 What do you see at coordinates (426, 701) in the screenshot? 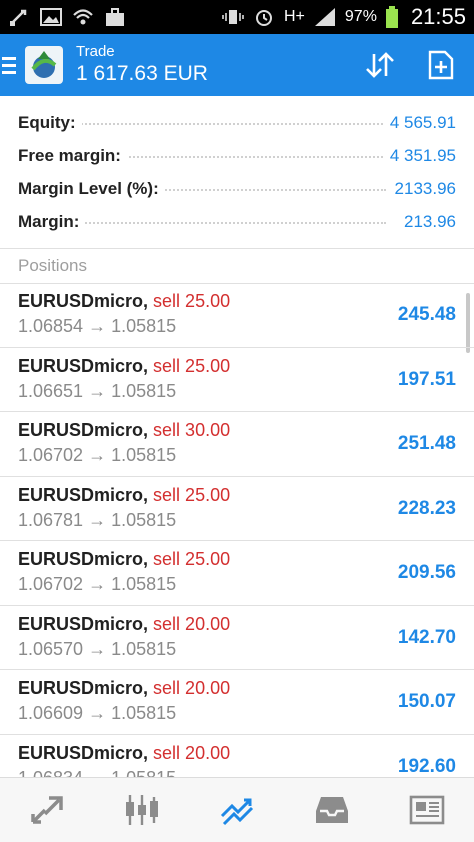
I see `position-profit: 150.07` at bounding box center [426, 701].